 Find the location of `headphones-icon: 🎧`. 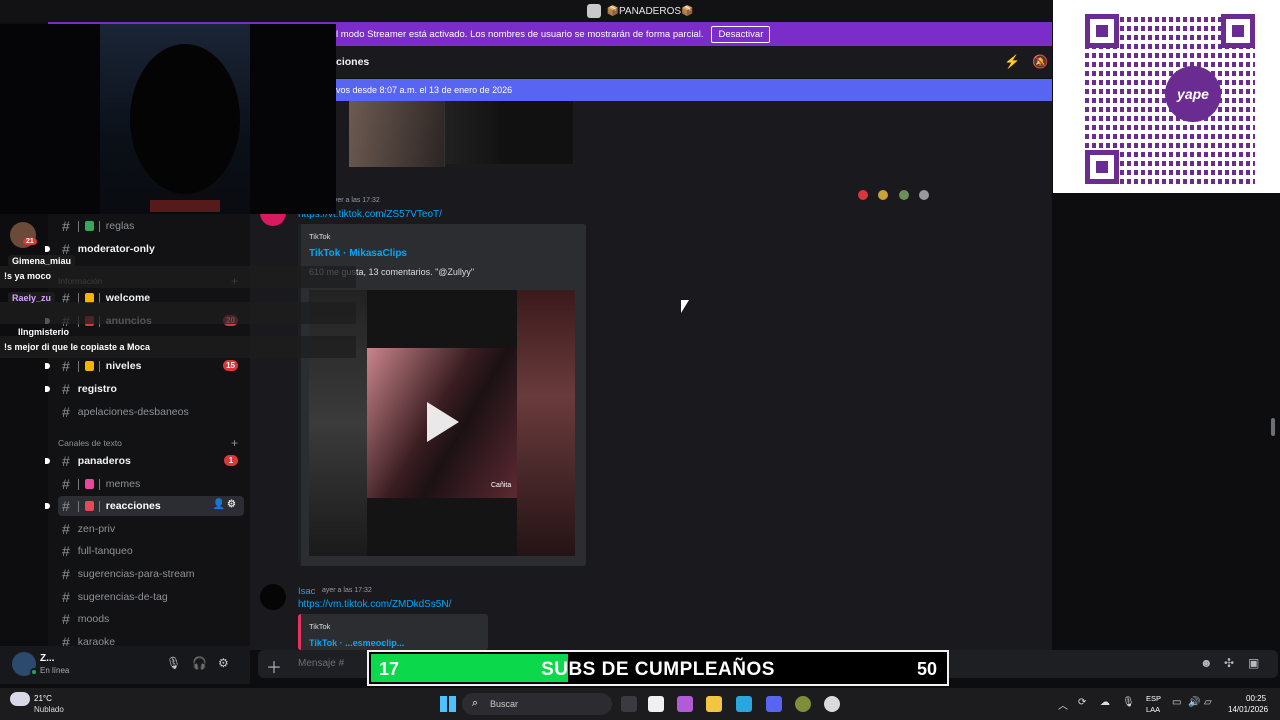

headphones-icon: 🎧 is located at coordinates (199, 663).